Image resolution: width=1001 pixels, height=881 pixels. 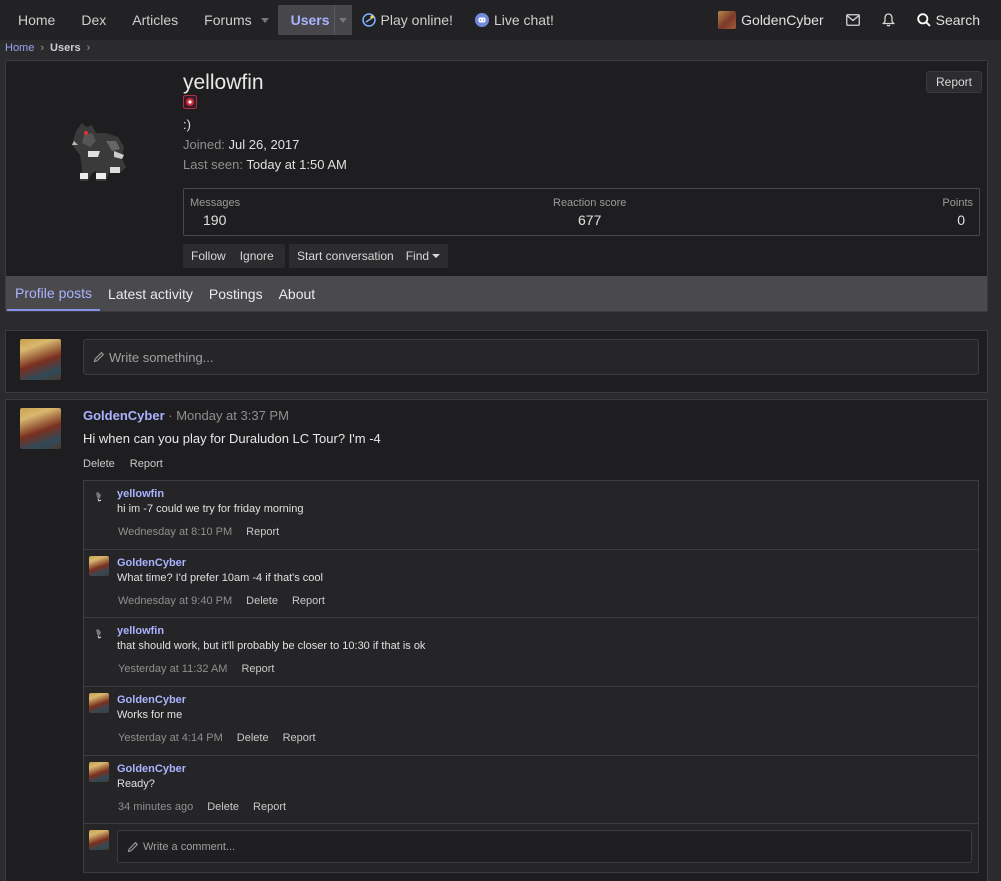 I want to click on profile-status: :), so click(x=187, y=124).